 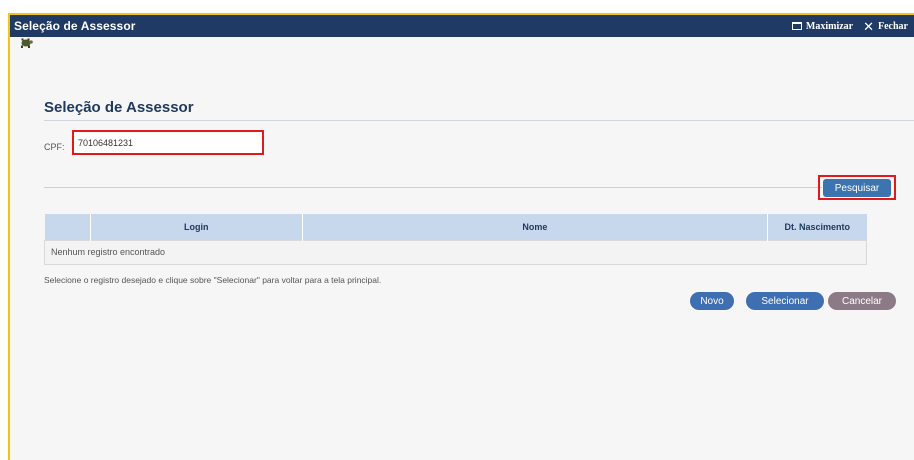 What do you see at coordinates (119, 107) in the screenshot?
I see `page-title: Seleção de Assessor` at bounding box center [119, 107].